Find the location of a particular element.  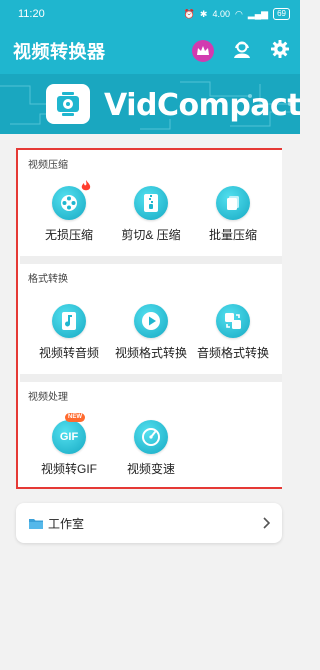

video-speed-button: 视频变速 is located at coordinates (151, 448).